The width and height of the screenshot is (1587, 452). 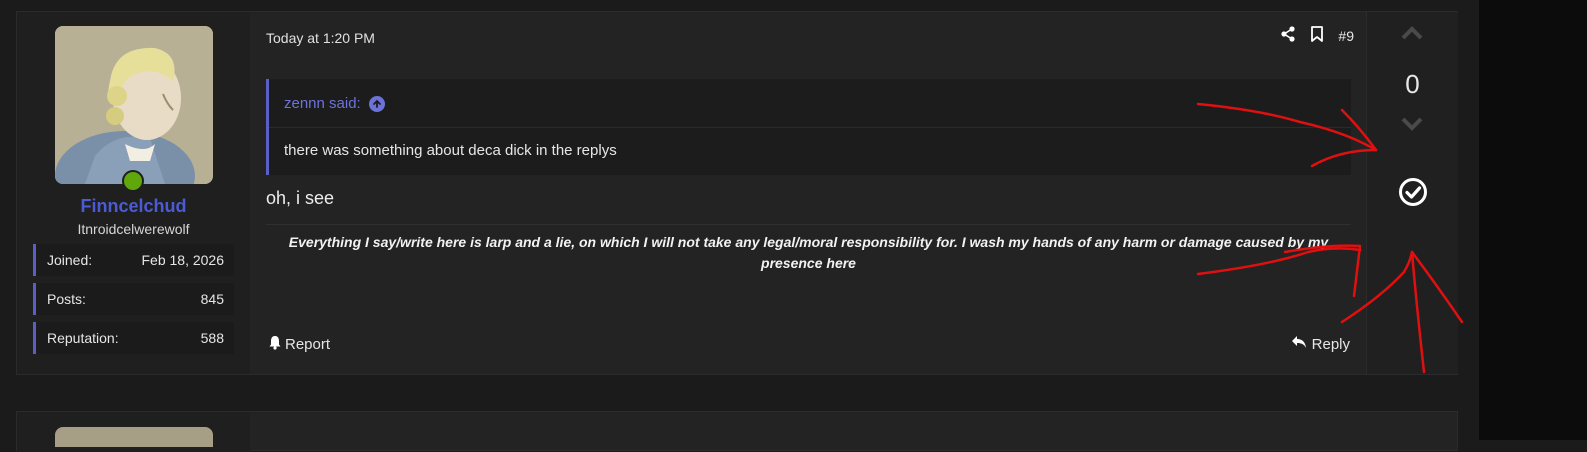 What do you see at coordinates (133, 338) in the screenshot?
I see `stat-reputation: Reputation: 588` at bounding box center [133, 338].